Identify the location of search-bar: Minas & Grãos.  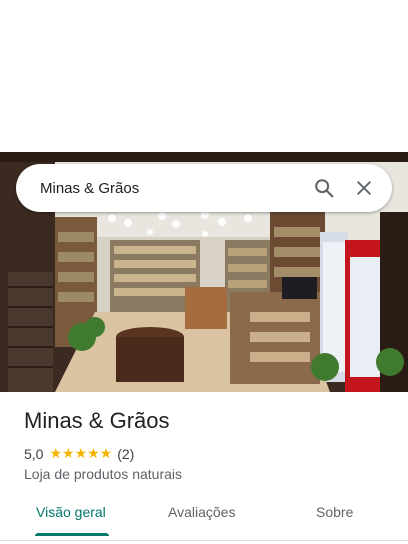
(204, 188).